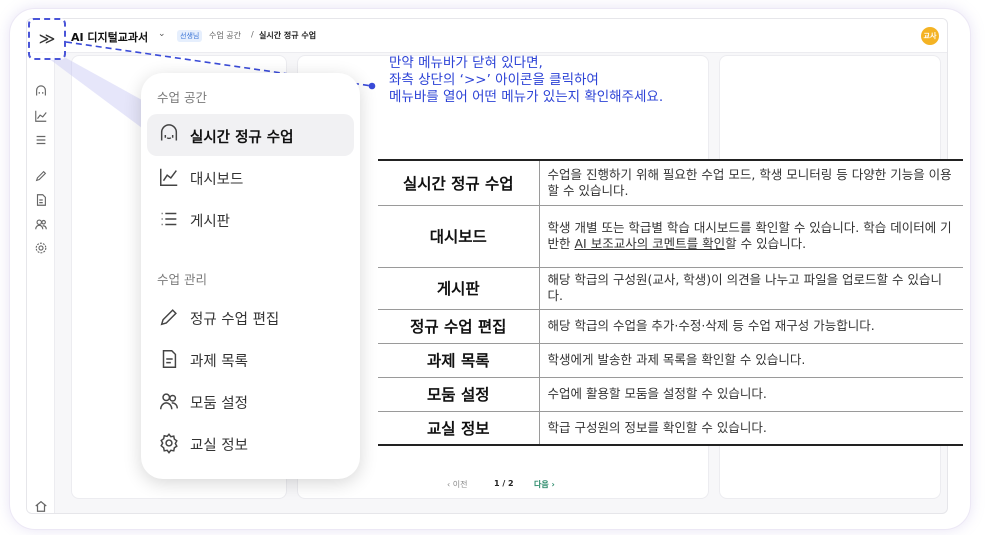 Image resolution: width=989 pixels, height=535 pixels. I want to click on table-term: 교실 정보, so click(459, 427).